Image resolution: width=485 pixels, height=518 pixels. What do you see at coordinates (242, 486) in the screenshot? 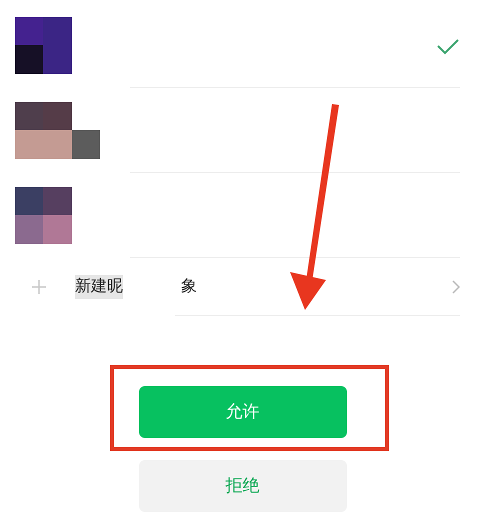
I see `deny-button: 拒绝` at bounding box center [242, 486].